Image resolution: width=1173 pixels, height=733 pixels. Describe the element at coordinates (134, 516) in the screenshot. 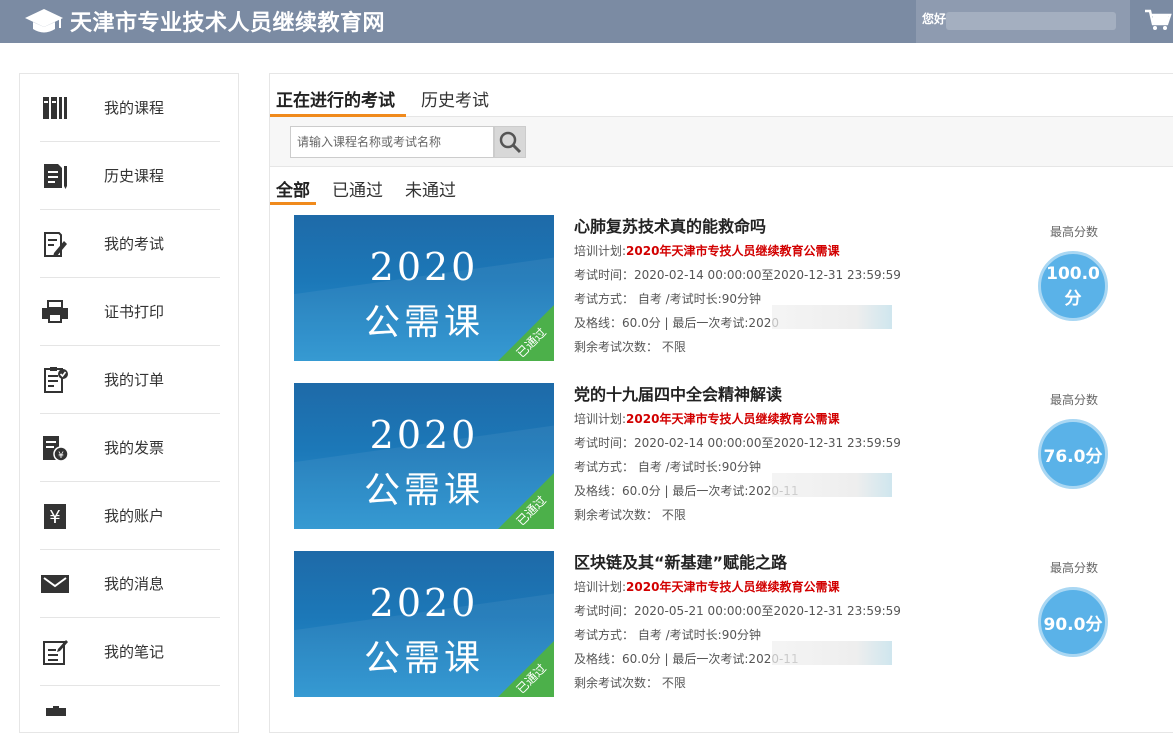

I see `sidebar-item-label: 我的账户` at that location.